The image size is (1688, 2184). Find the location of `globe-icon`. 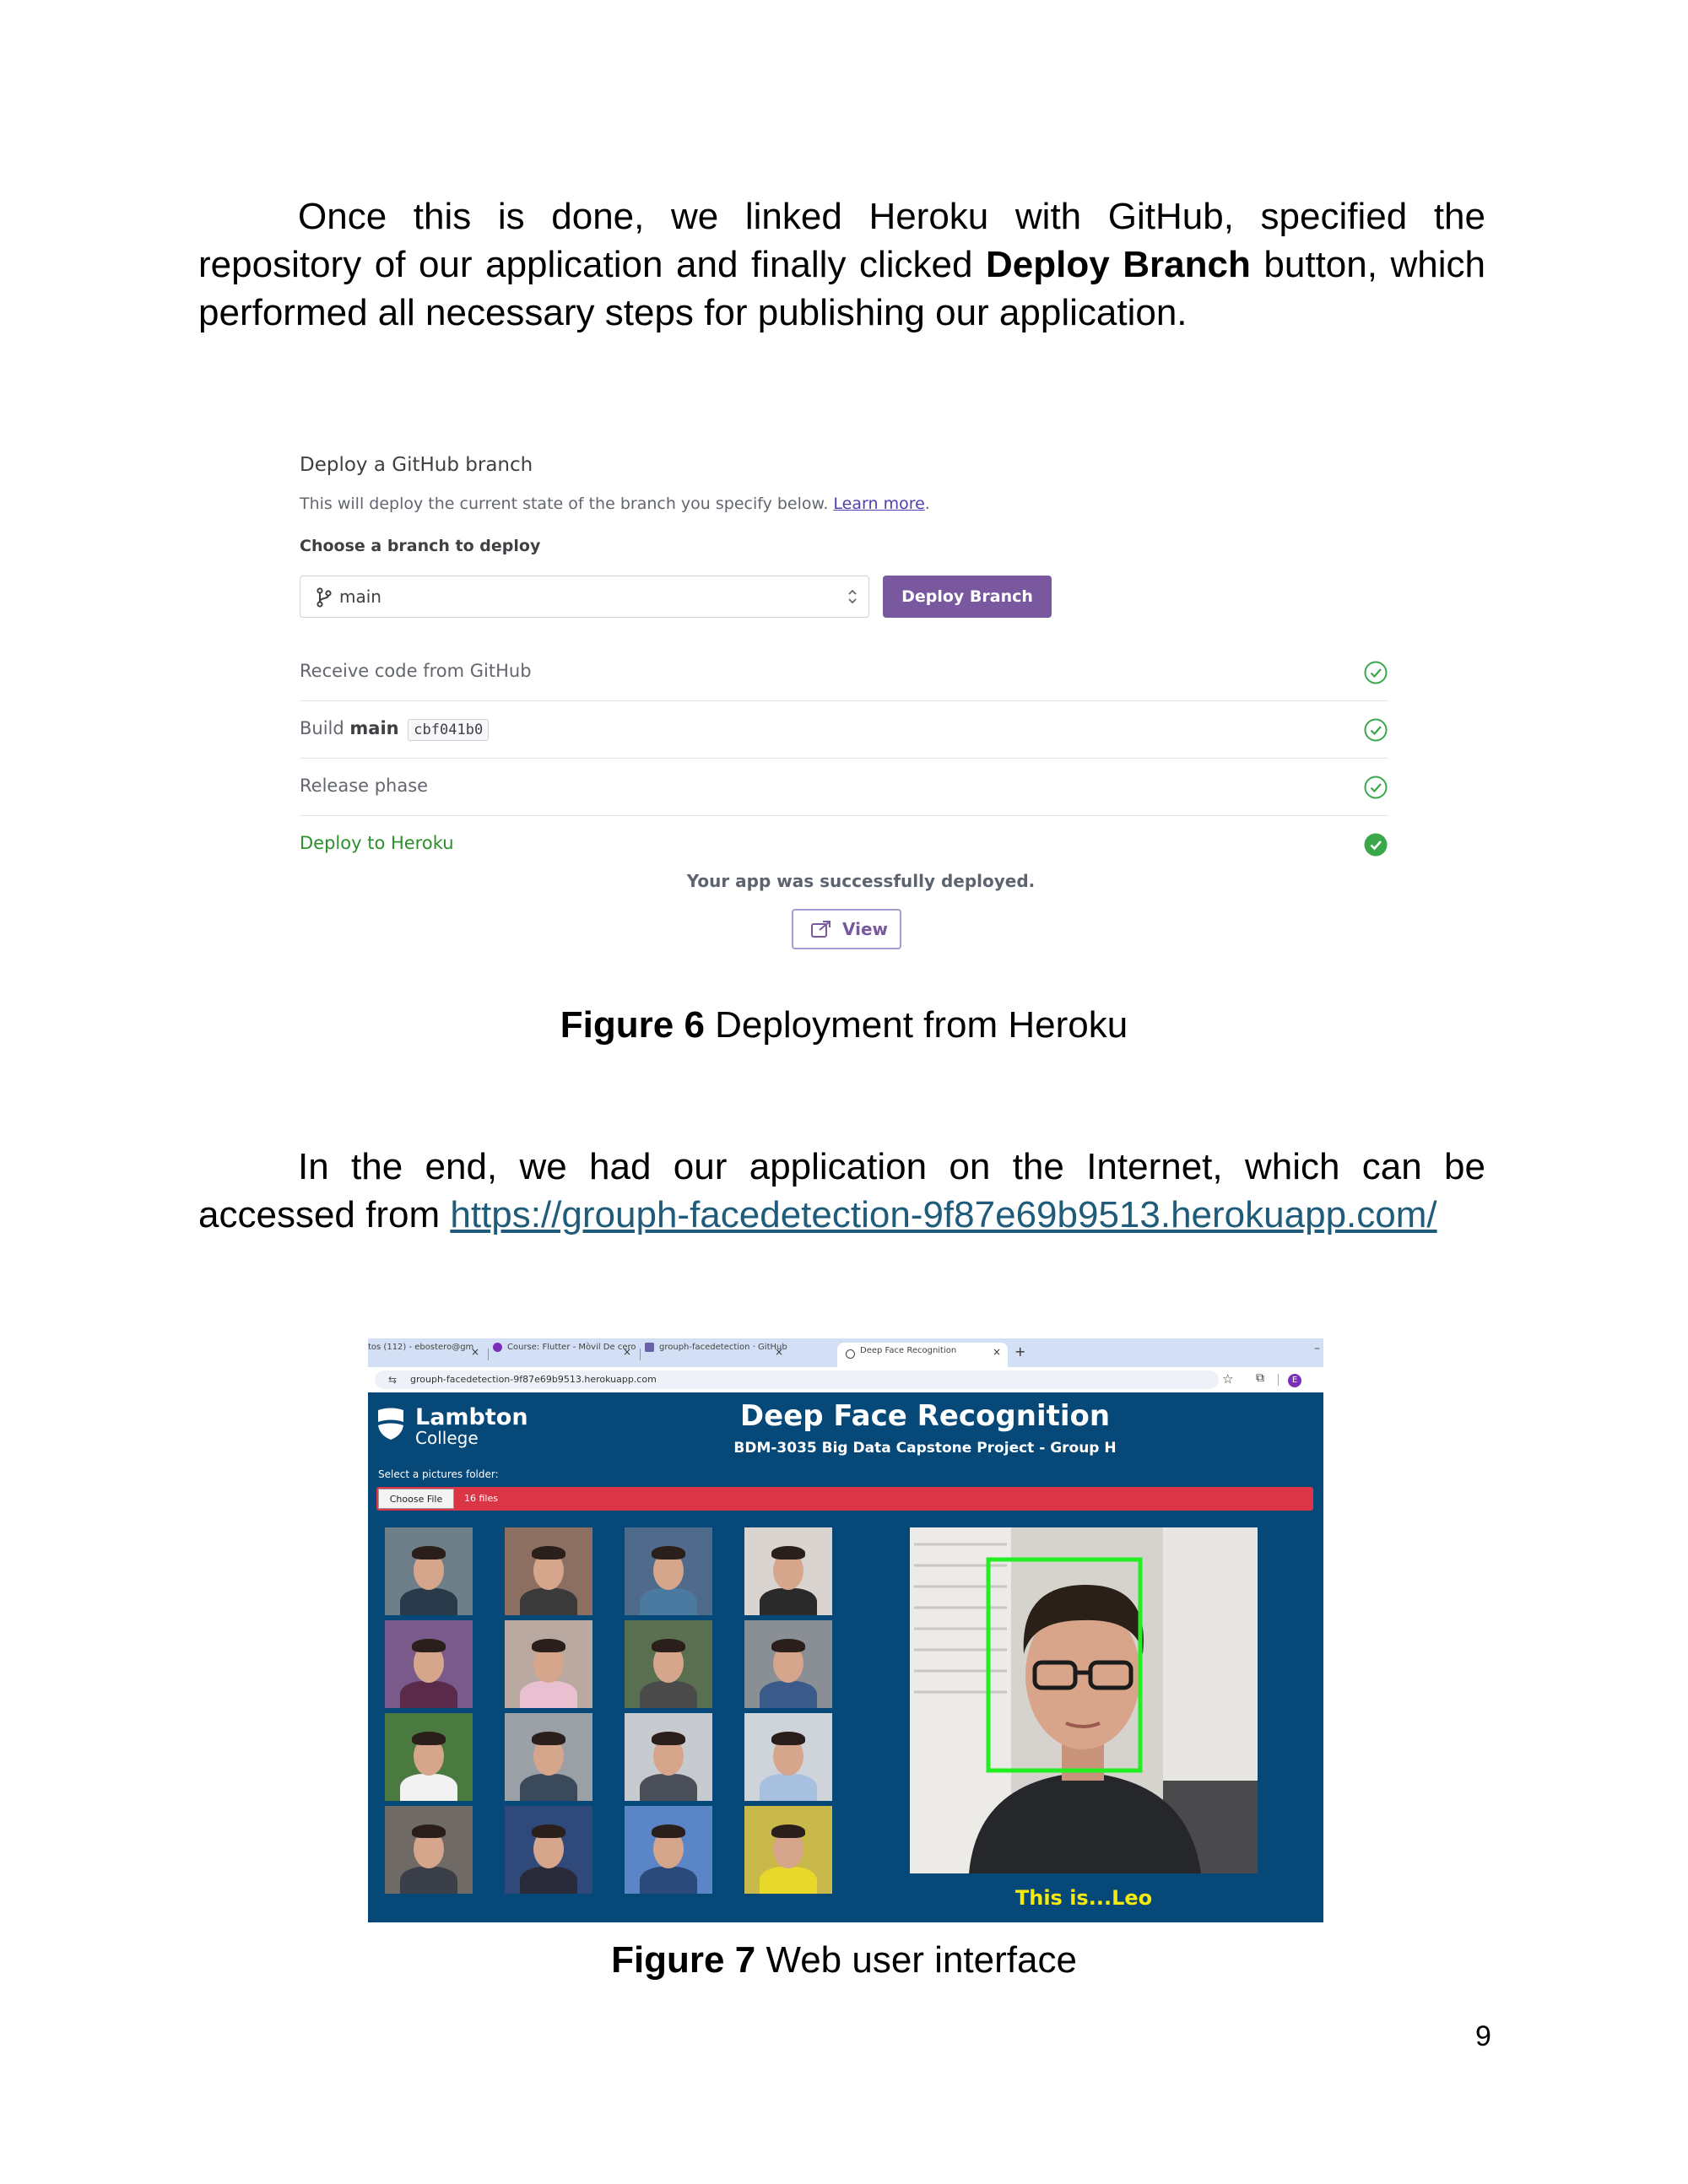

globe-icon is located at coordinates (850, 1354).